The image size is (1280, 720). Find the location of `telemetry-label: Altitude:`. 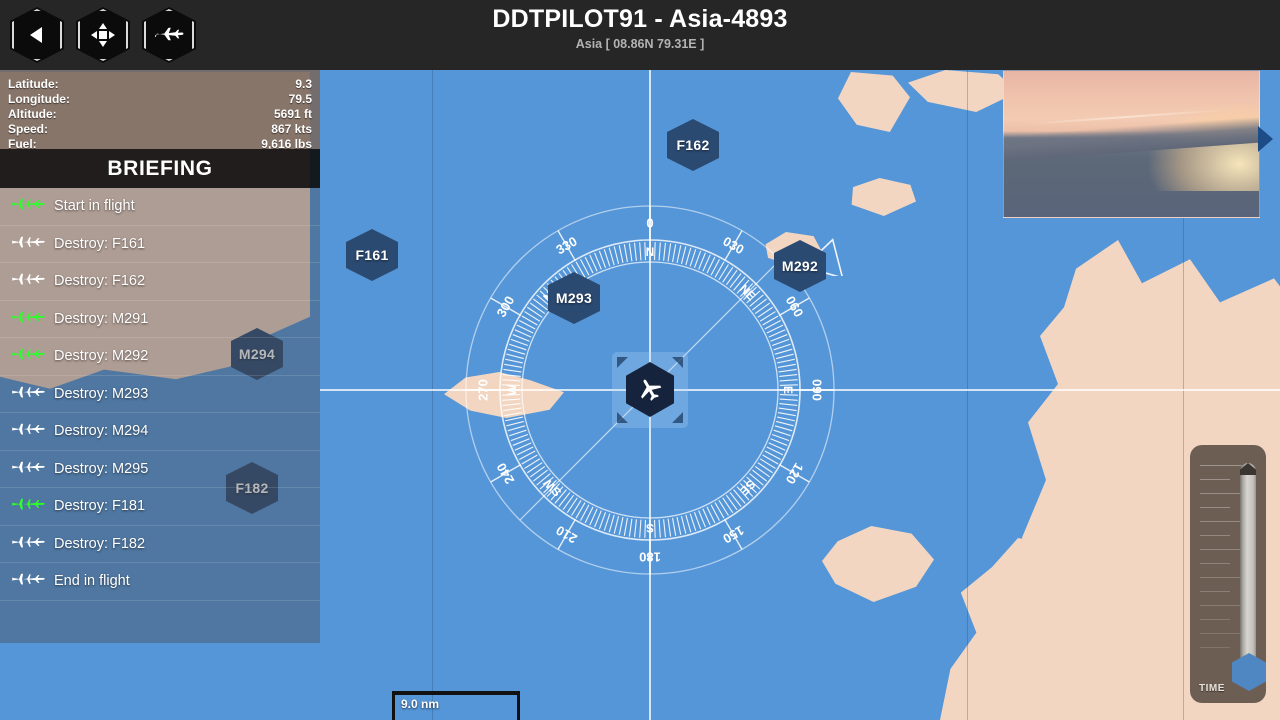

telemetry-label: Altitude: is located at coordinates (32, 114).